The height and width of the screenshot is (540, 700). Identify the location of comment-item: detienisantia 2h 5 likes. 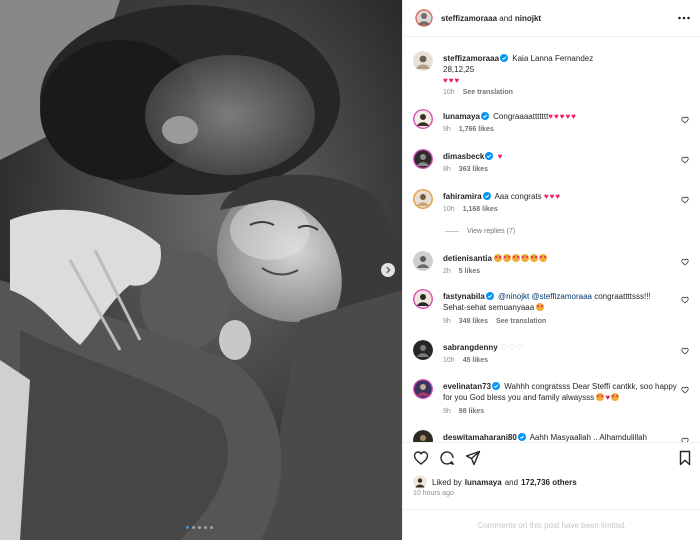
(551, 266).